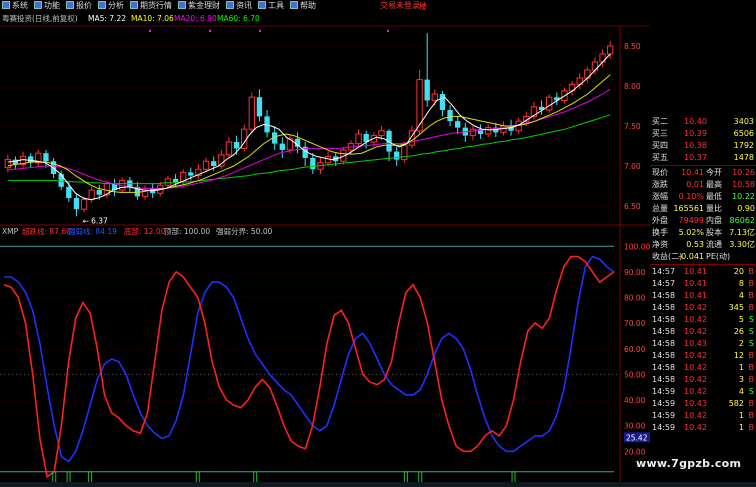 The image size is (756, 487). What do you see at coordinates (703, 308) in the screenshot?
I see `tick-row: 14:58 10.42 345 B` at bounding box center [703, 308].